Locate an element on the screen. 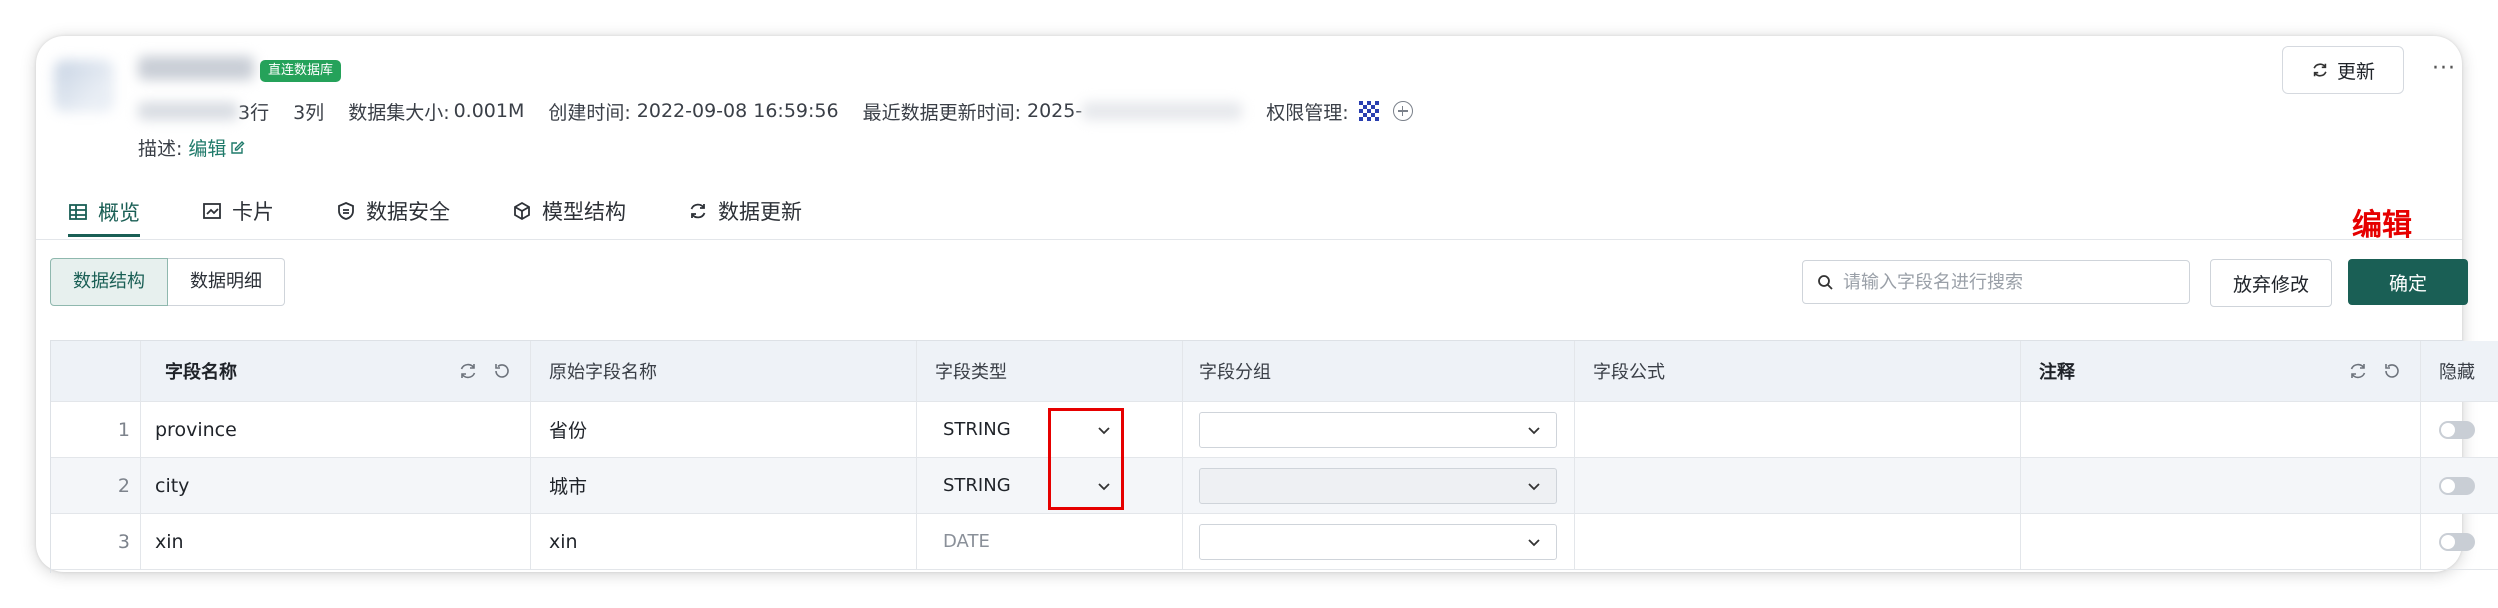  dataset-name-redacted is located at coordinates (196, 68).